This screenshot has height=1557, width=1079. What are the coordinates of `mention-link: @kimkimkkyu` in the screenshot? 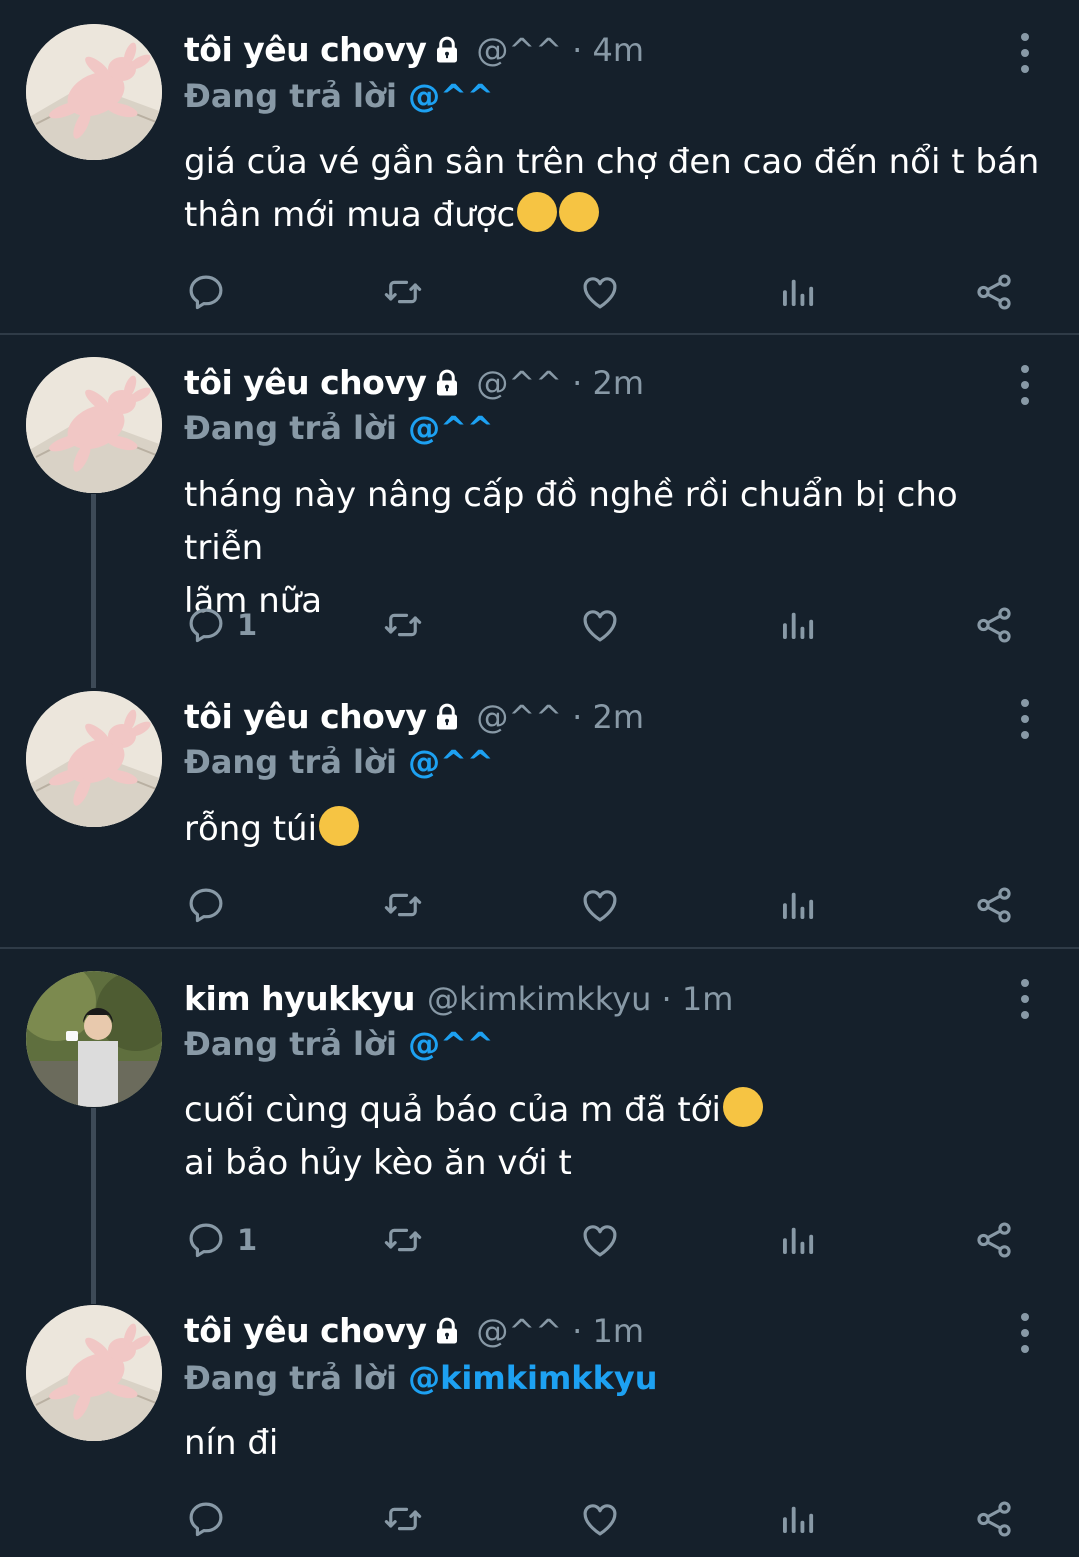 It's located at (532, 1378).